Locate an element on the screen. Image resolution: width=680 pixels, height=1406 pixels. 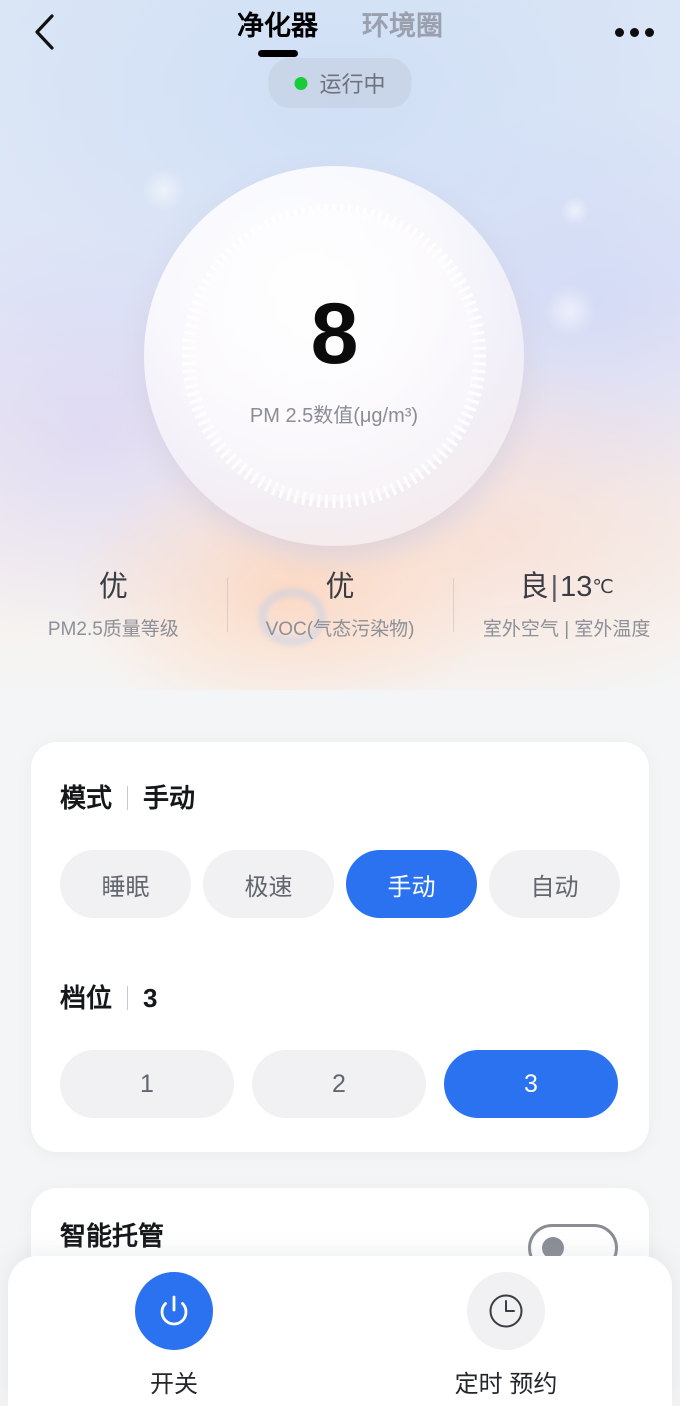
power-icon is located at coordinates (174, 1310).